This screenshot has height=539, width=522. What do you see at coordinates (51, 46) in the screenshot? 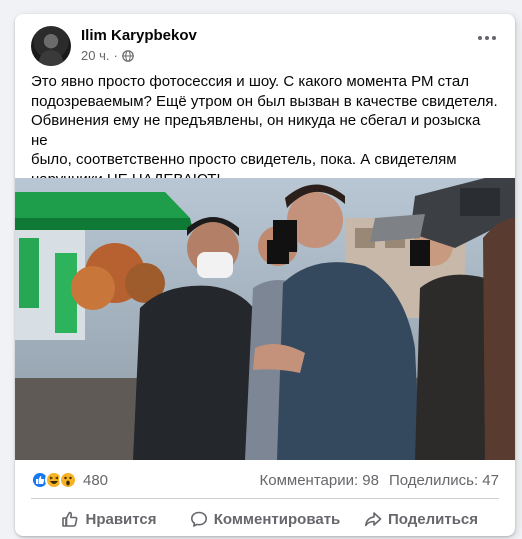
I see `avatar` at bounding box center [51, 46].